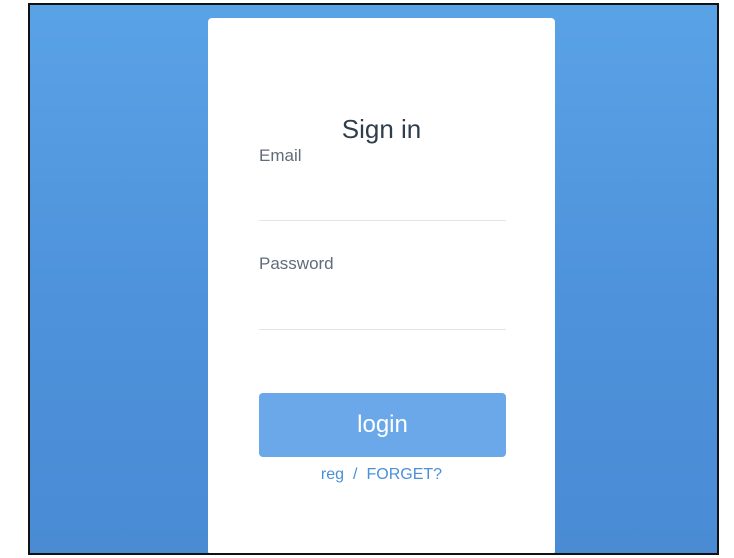 The image size is (734, 558). I want to click on password-input, so click(382, 314).